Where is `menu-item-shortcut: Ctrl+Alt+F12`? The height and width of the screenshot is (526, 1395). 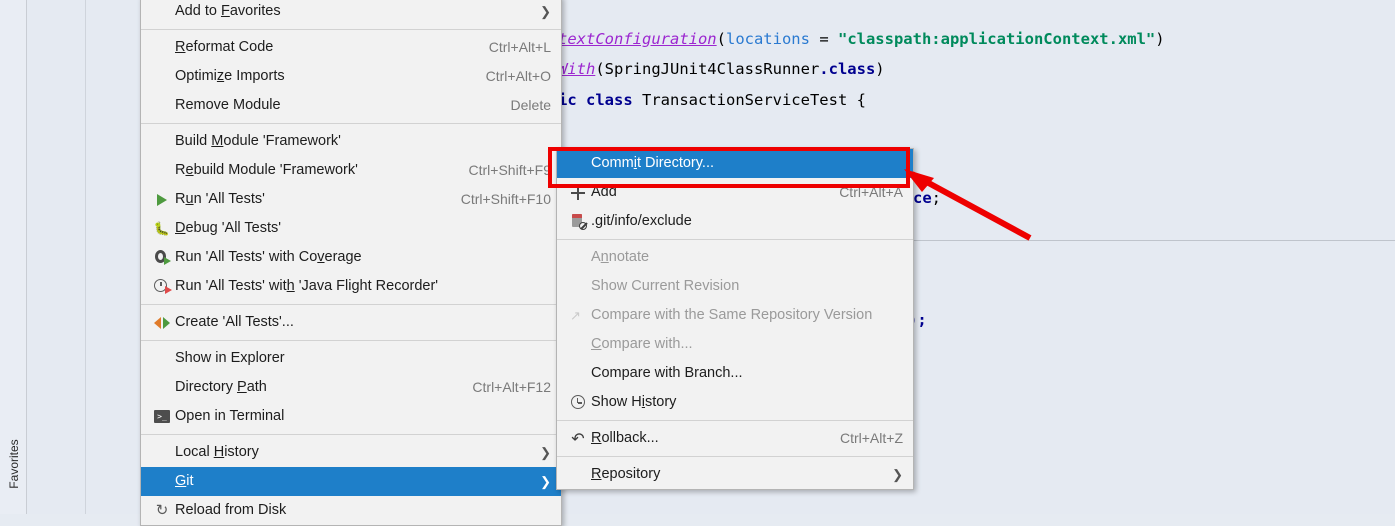 menu-item-shortcut: Ctrl+Alt+F12 is located at coordinates (511, 387).